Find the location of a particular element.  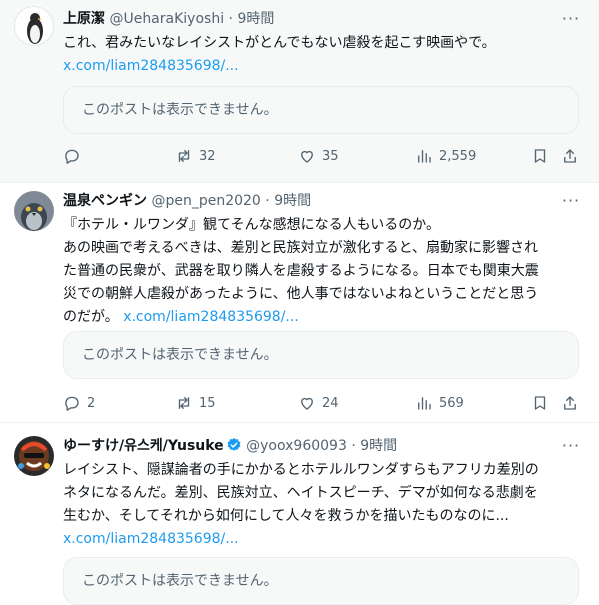

reply-button is located at coordinates (75, 156).